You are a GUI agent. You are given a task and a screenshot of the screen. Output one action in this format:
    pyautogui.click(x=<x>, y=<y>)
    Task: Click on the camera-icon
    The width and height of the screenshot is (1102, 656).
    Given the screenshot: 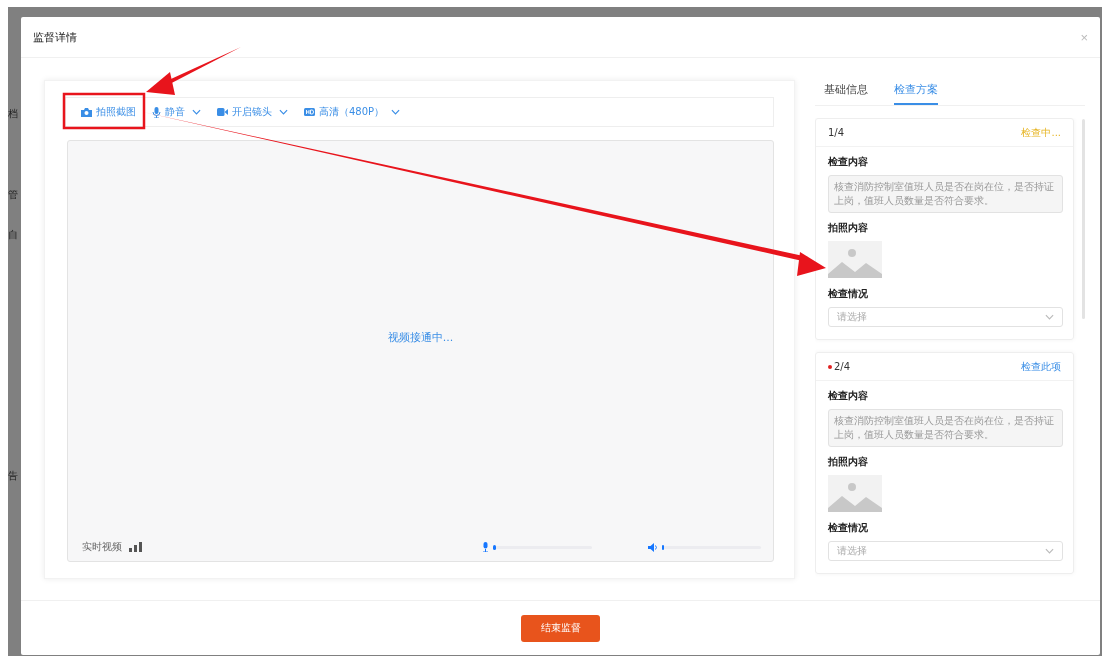 What is the action you would take?
    pyautogui.click(x=86, y=112)
    